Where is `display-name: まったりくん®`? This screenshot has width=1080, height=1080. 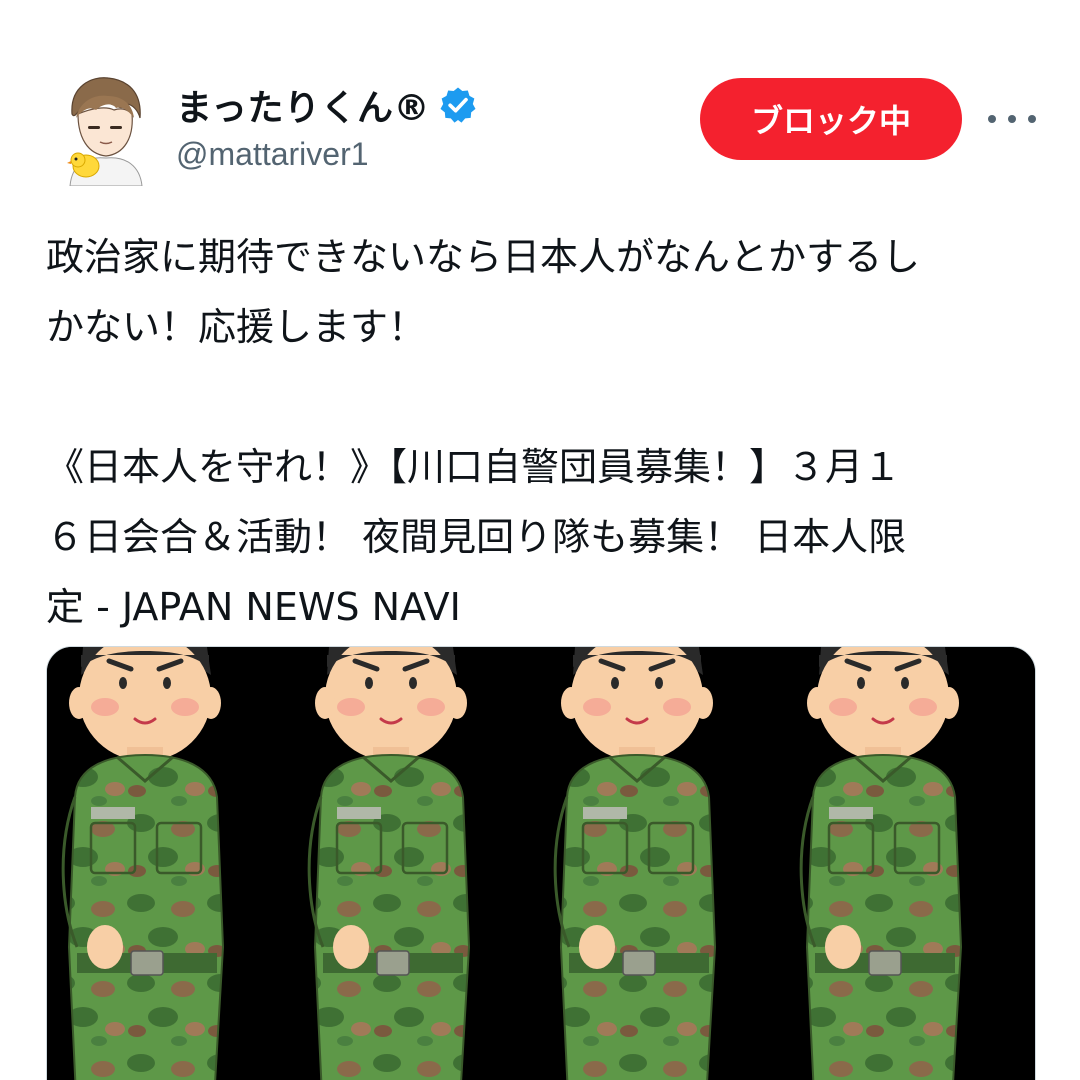 display-name: まったりくん® is located at coordinates (303, 105).